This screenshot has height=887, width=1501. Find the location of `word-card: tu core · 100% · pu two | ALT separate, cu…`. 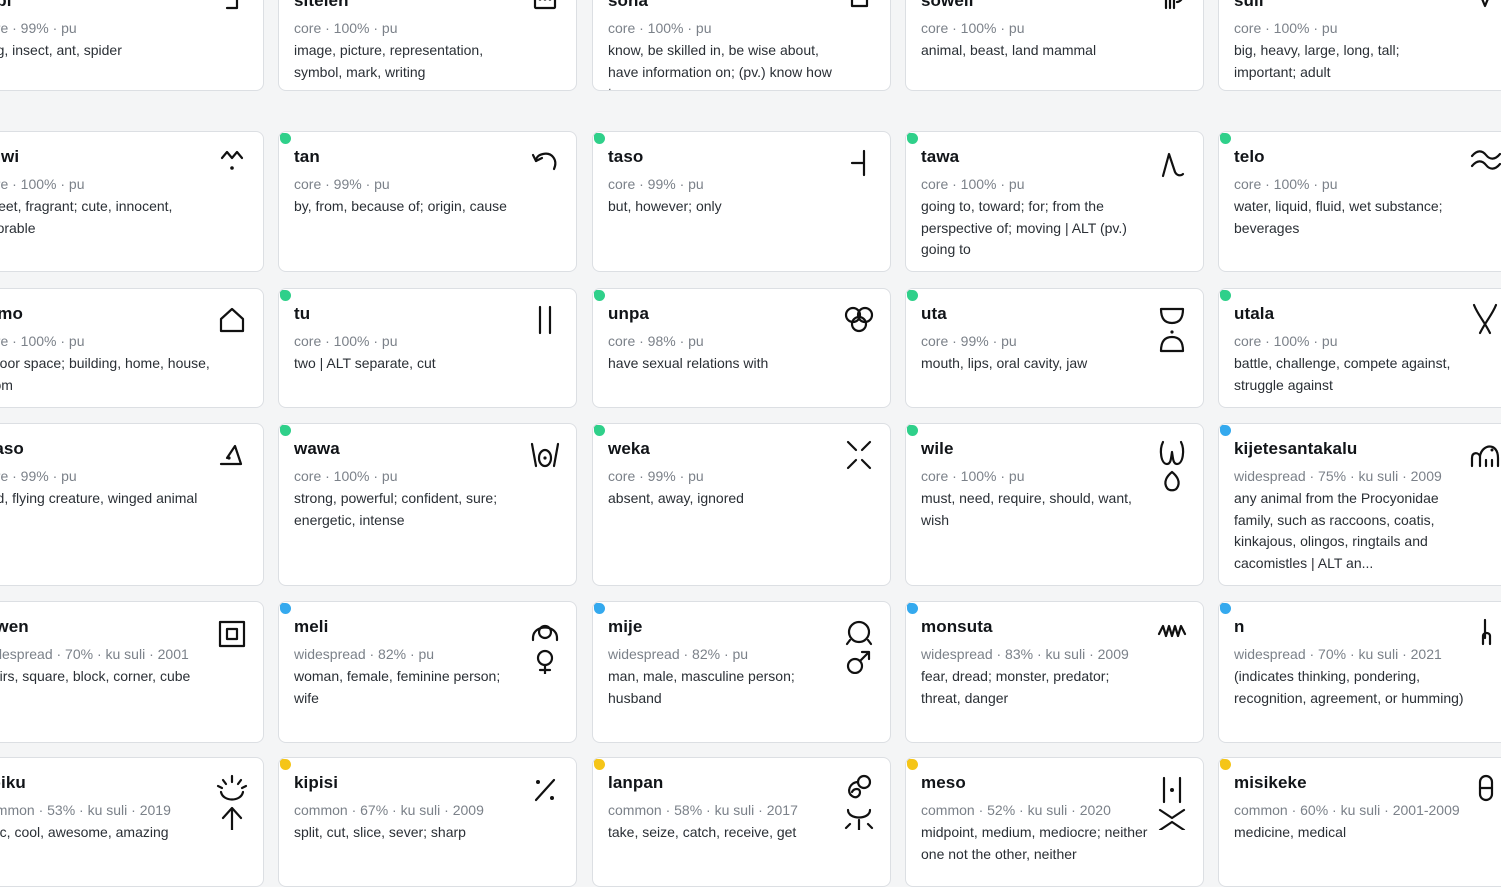

word-card: tu core · 100% · pu two | ALT separate, cu… is located at coordinates (427, 348).